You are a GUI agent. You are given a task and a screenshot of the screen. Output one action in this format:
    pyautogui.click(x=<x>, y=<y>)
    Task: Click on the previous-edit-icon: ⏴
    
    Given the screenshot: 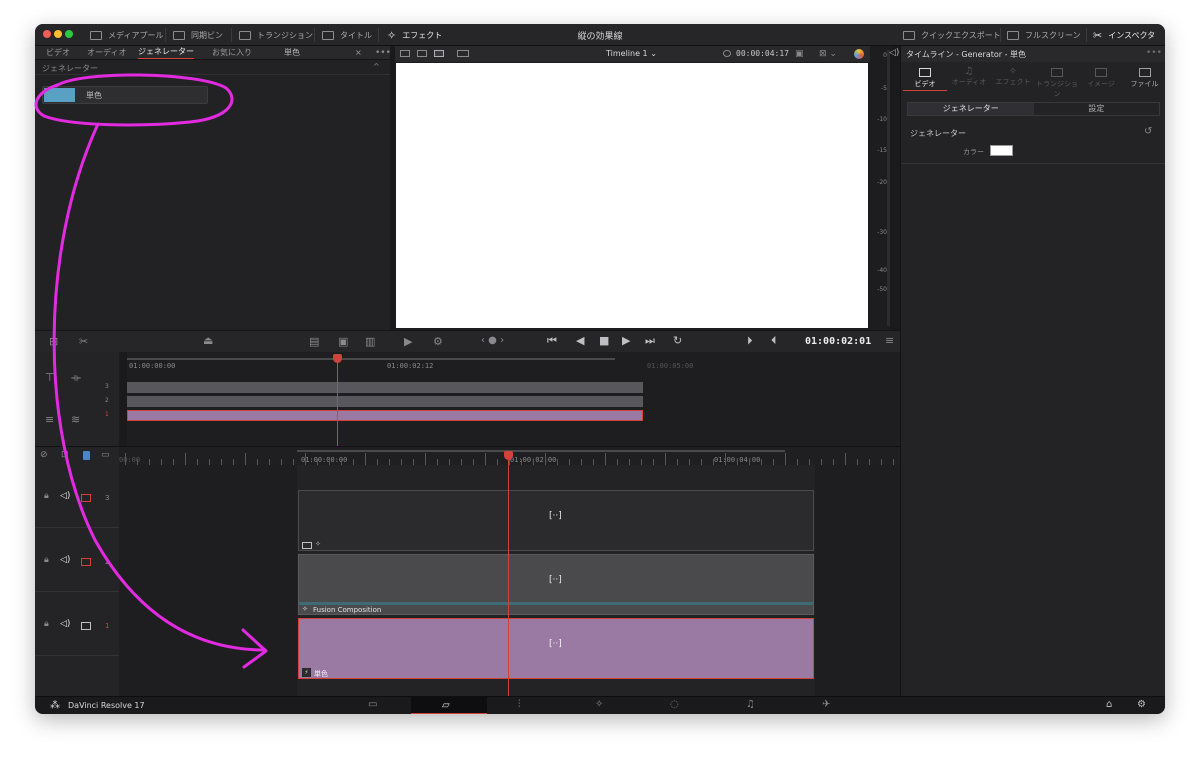 What is the action you would take?
    pyautogui.click(x=774, y=340)
    